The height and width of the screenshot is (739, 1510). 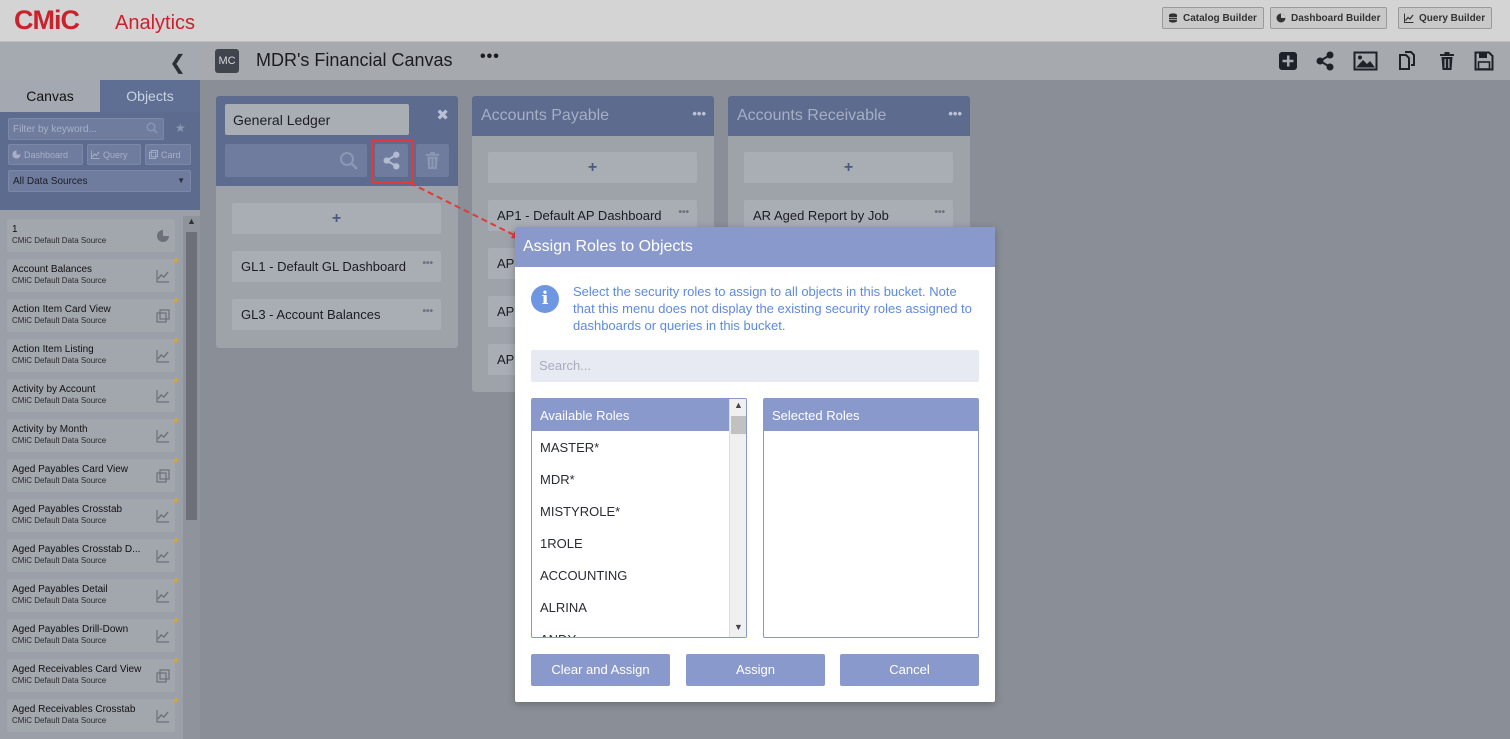 I want to click on scrollbar-thumb, so click(x=738, y=425).